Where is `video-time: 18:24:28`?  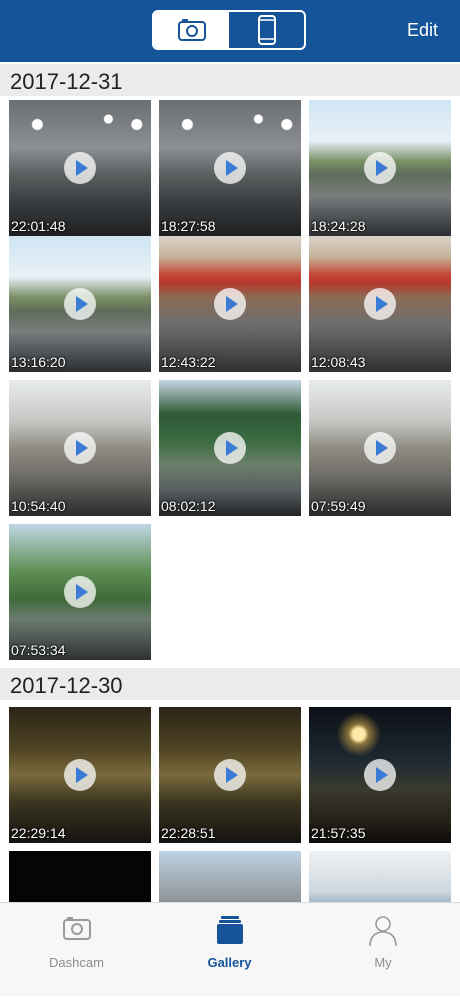 video-time: 18:24:28 is located at coordinates (338, 226).